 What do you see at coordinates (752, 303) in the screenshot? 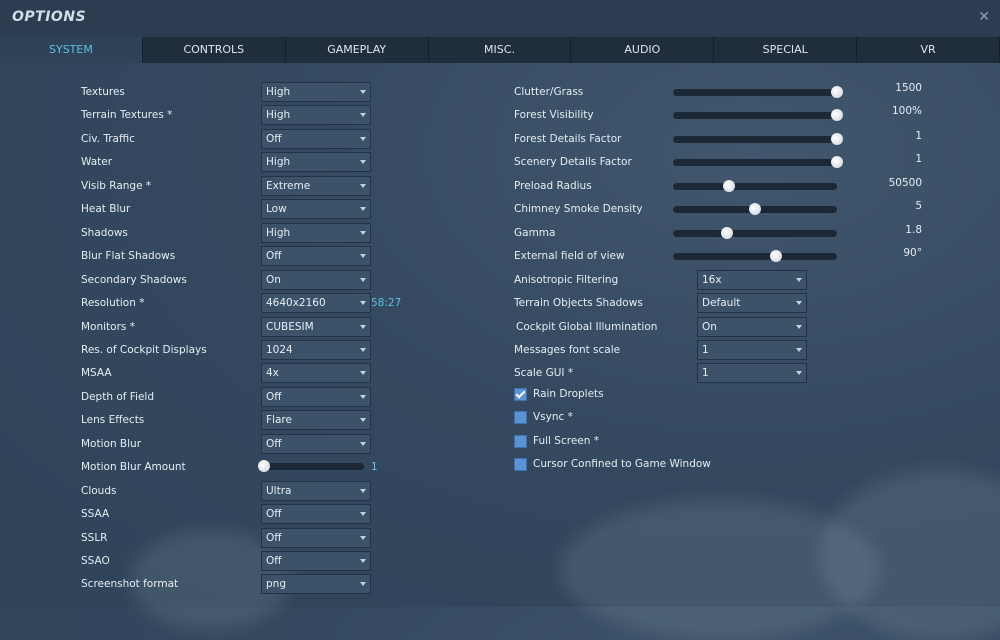
I see `terrain-objects-shadows-dropdown: Default` at bounding box center [752, 303].